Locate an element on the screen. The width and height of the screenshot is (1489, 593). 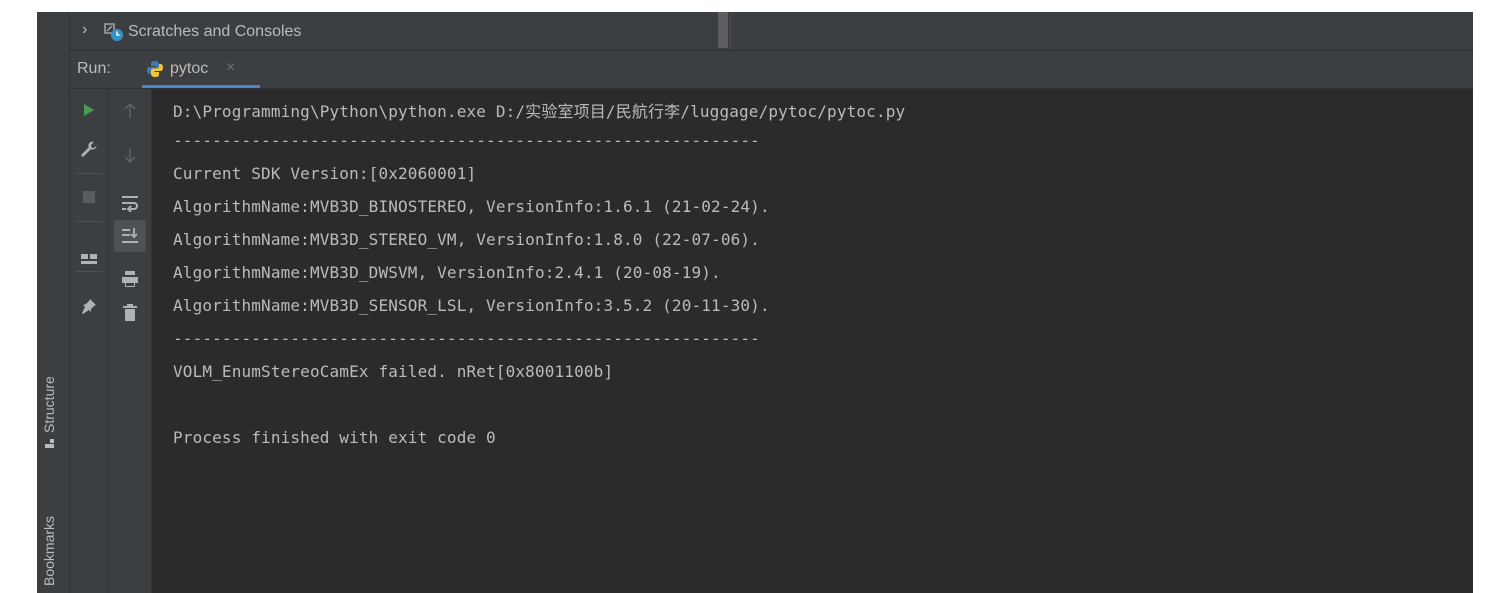
print-icon is located at coordinates (130, 279).